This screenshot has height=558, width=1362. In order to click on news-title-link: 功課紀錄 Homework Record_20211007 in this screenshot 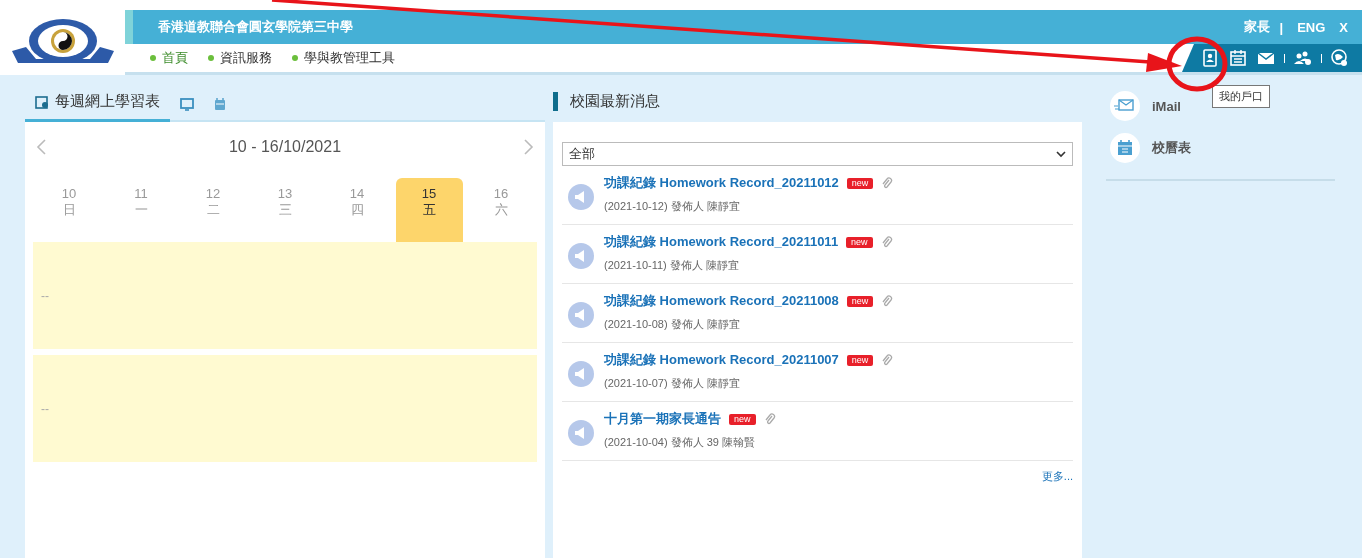, I will do `click(721, 360)`.